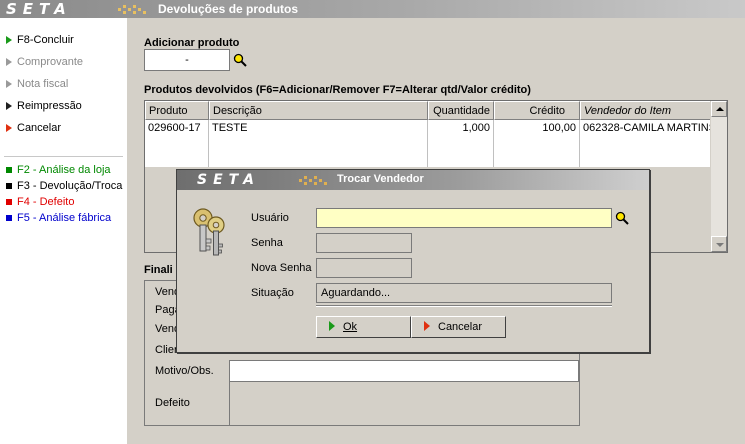  What do you see at coordinates (63, 156) in the screenshot?
I see `sidebar-divider` at bounding box center [63, 156].